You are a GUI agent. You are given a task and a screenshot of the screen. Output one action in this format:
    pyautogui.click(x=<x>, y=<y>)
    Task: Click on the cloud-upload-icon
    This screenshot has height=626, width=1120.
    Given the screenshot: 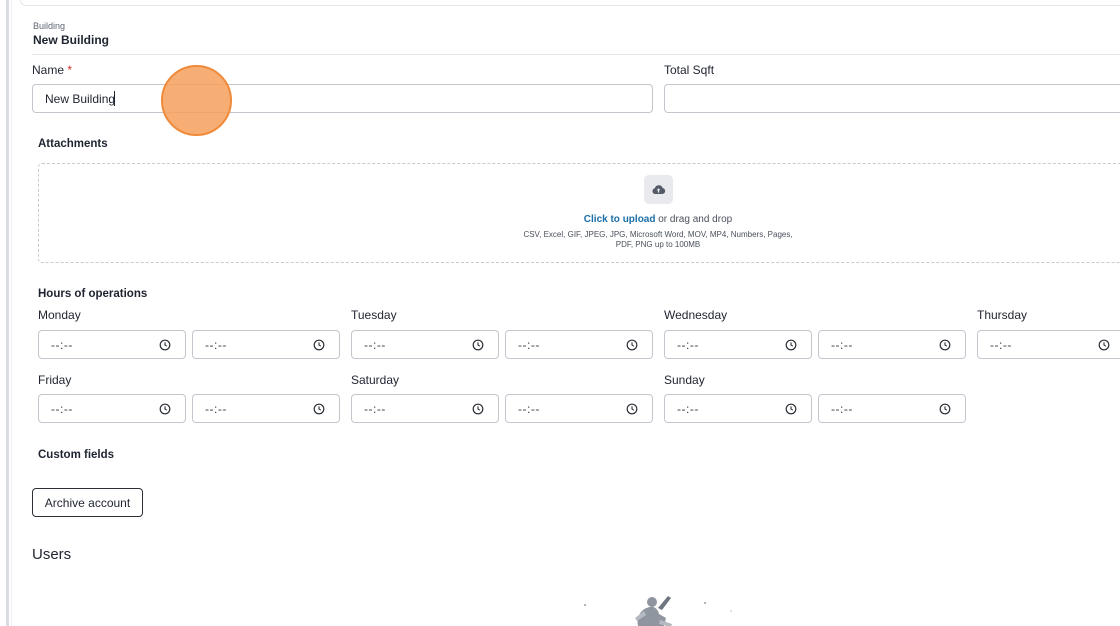 What is the action you would take?
    pyautogui.click(x=658, y=189)
    